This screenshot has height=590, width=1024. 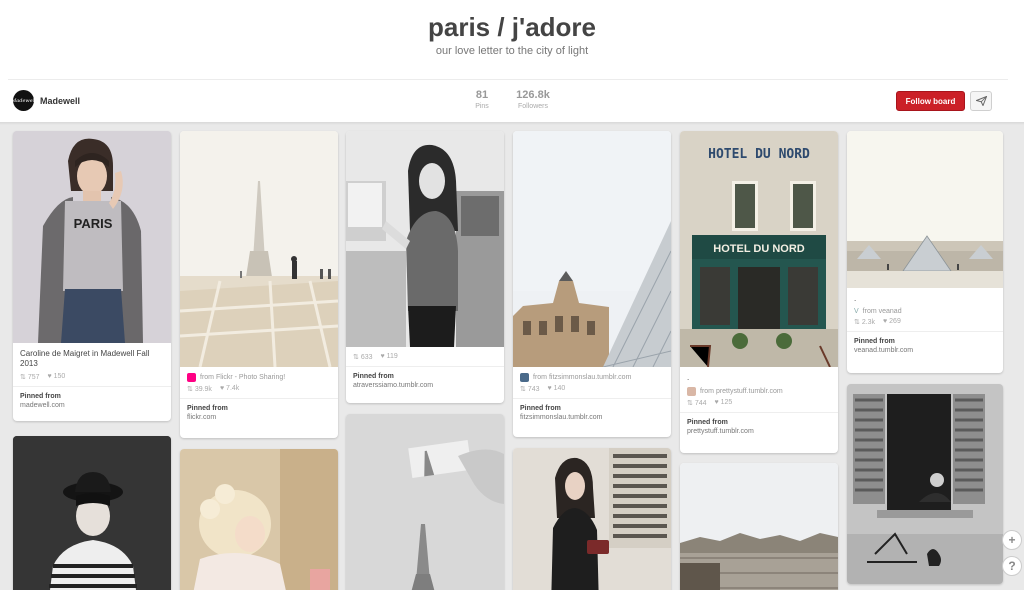 I want to click on header-shadow, so click(x=512, y=123).